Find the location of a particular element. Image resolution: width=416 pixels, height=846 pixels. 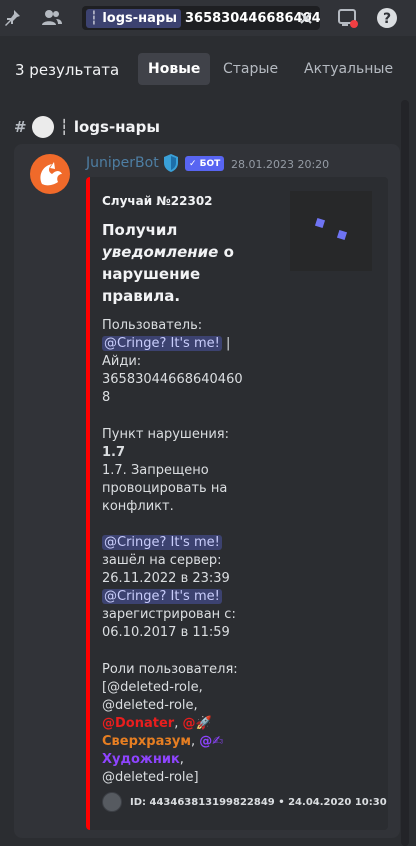

tab-relevant: Актуальные is located at coordinates (348, 69).